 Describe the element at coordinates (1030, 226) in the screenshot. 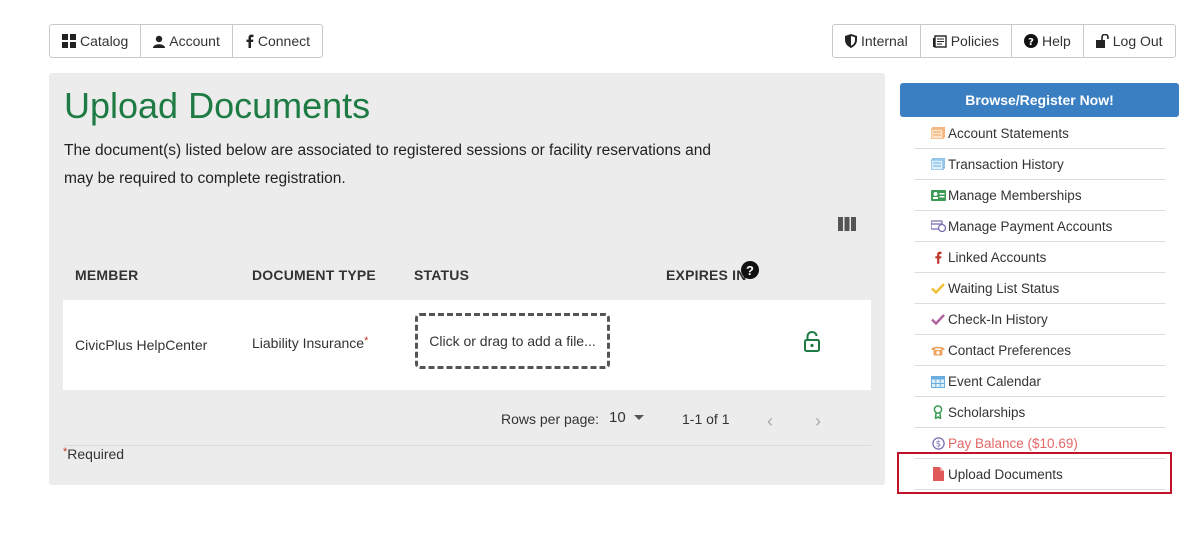

I see `sidebar-item-label: Manage Payment Accounts` at that location.